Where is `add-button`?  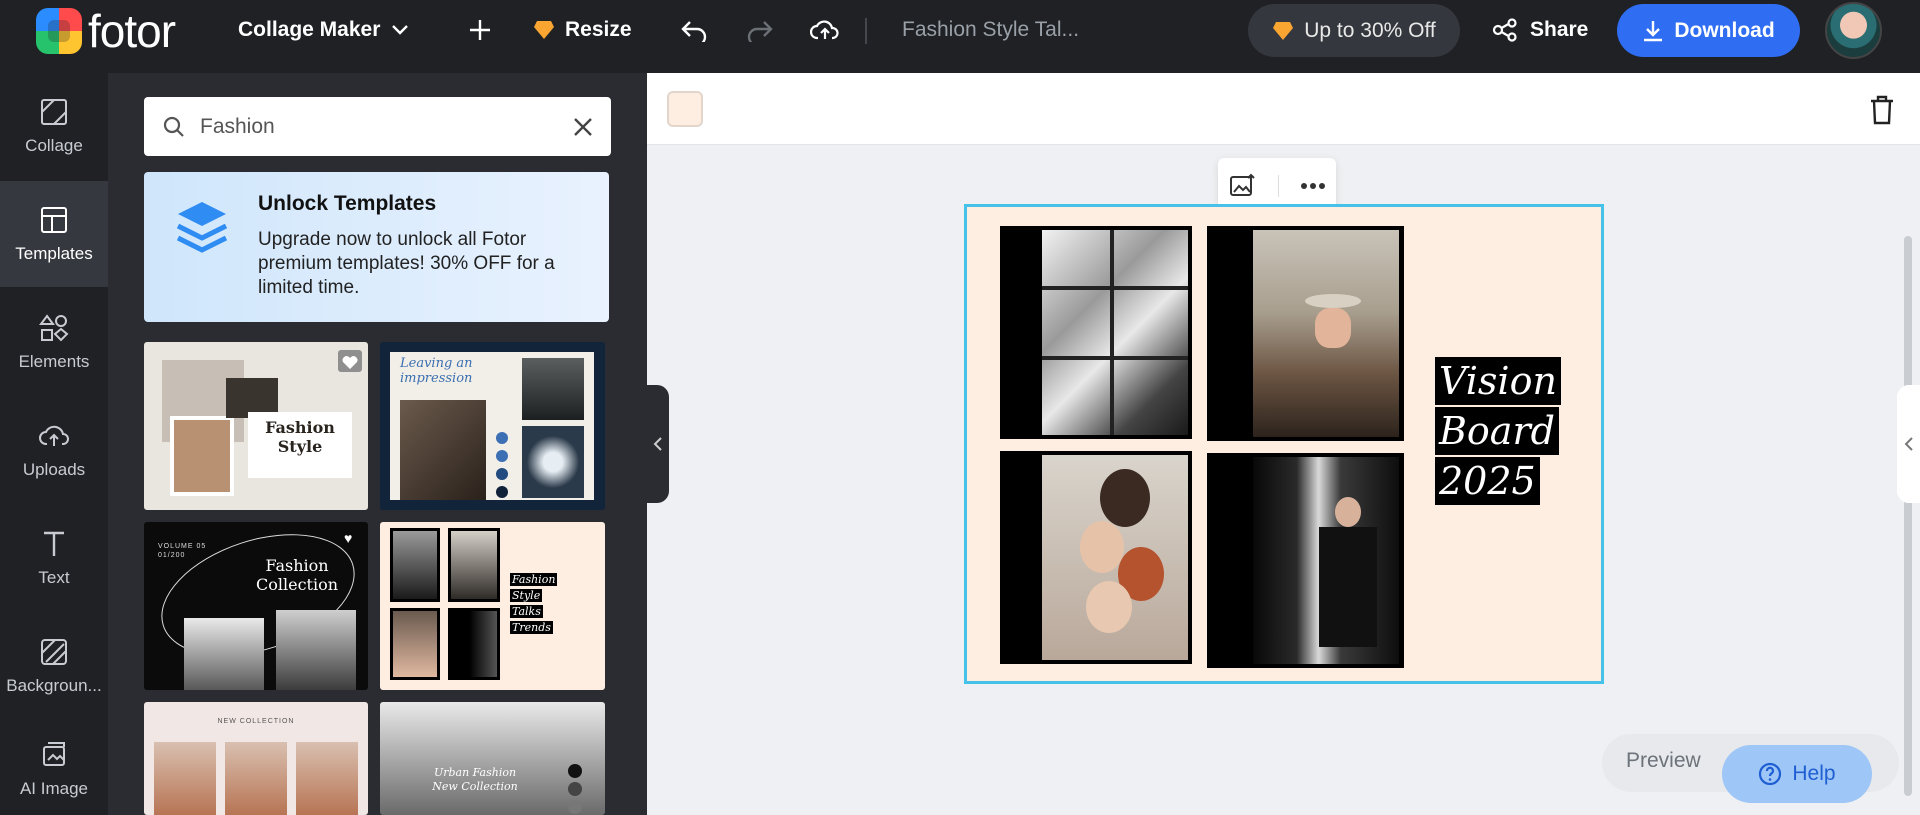
add-button is located at coordinates (480, 30).